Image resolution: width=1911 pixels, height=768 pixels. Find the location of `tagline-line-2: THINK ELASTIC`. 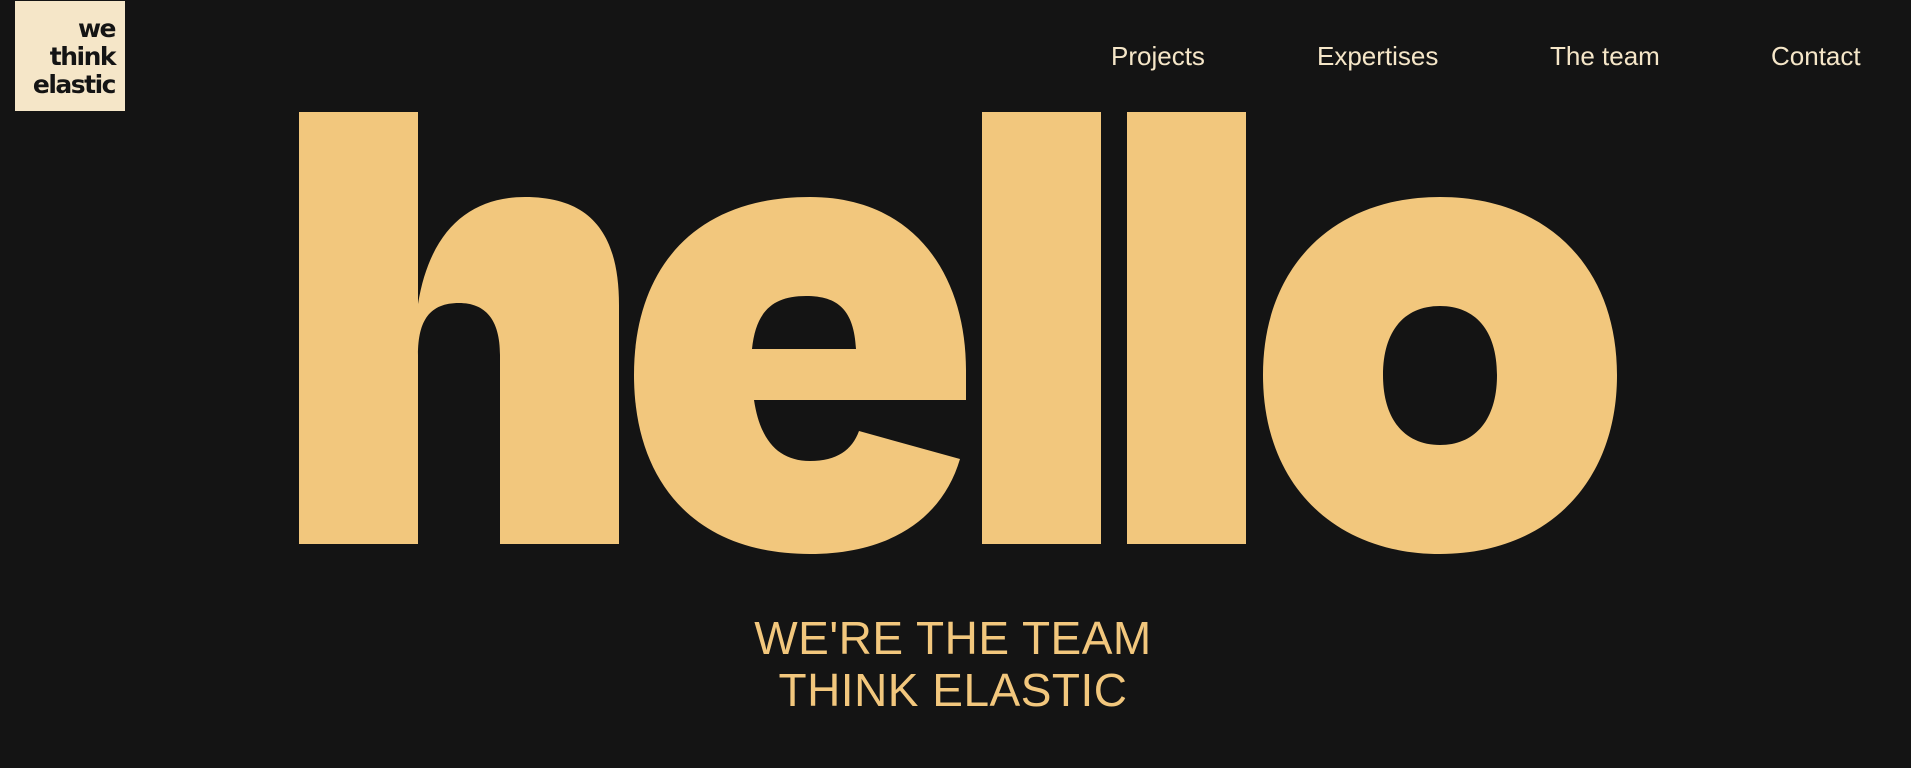

tagline-line-2: THINK ELASTIC is located at coordinates (953, 690).